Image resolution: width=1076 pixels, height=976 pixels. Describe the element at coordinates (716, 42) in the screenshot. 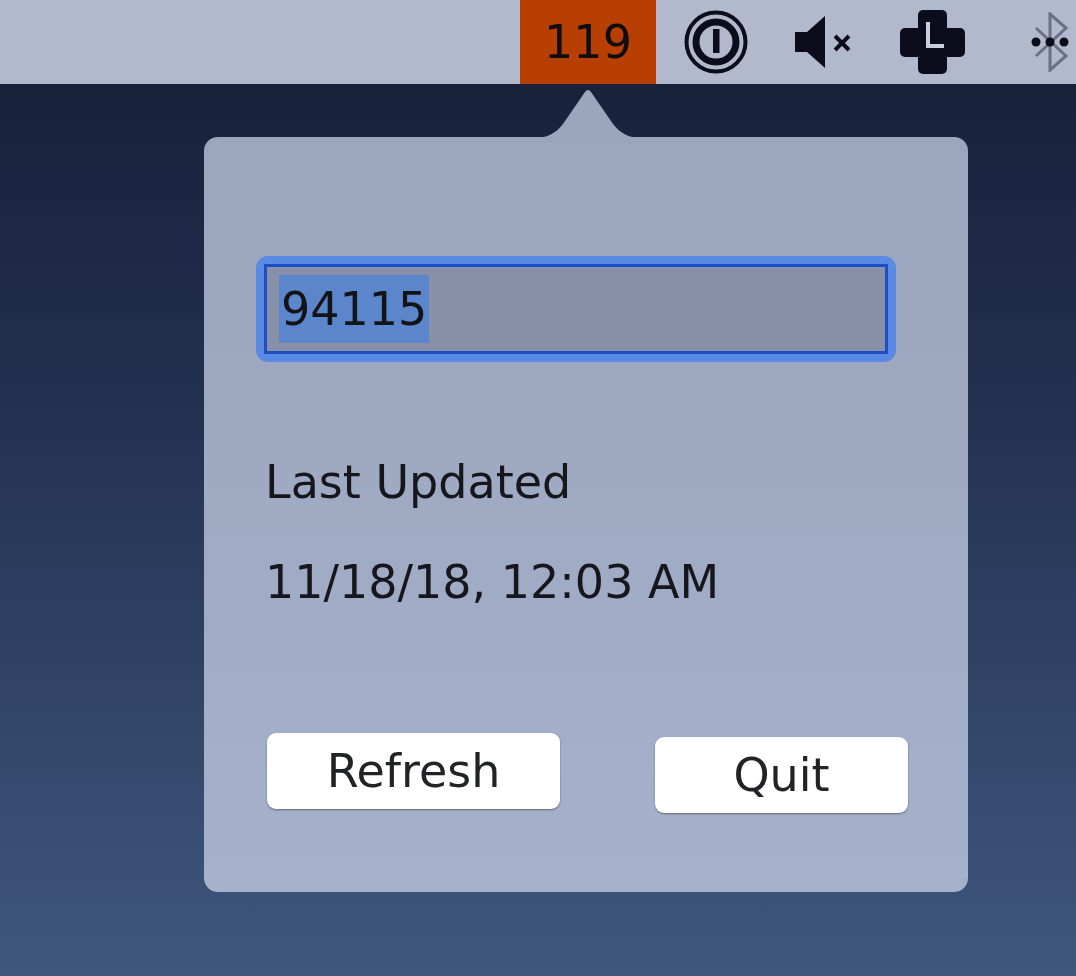

I see `ring-icon` at that location.